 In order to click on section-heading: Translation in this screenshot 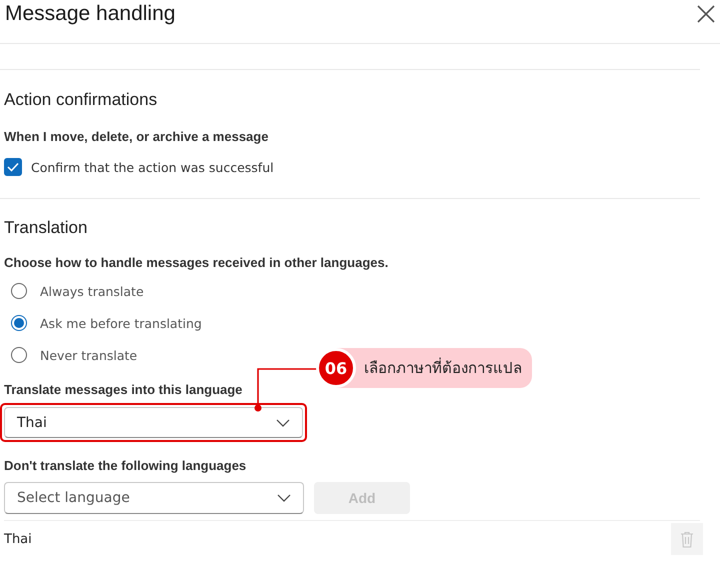, I will do `click(46, 228)`.